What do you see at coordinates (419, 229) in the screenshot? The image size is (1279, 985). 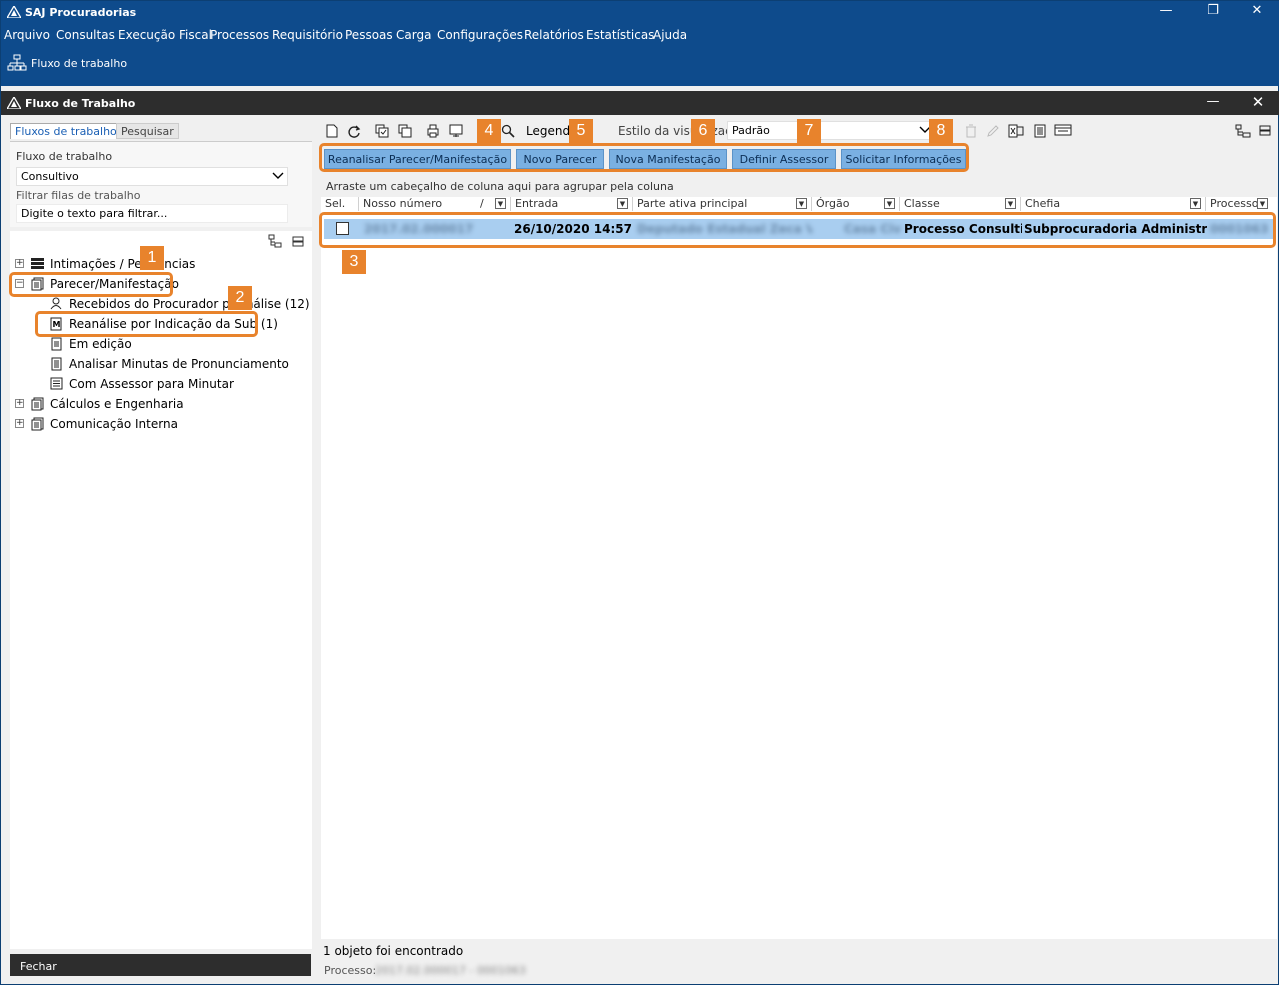 I see `cell-nosso-numero: 2017.02.000017` at bounding box center [419, 229].